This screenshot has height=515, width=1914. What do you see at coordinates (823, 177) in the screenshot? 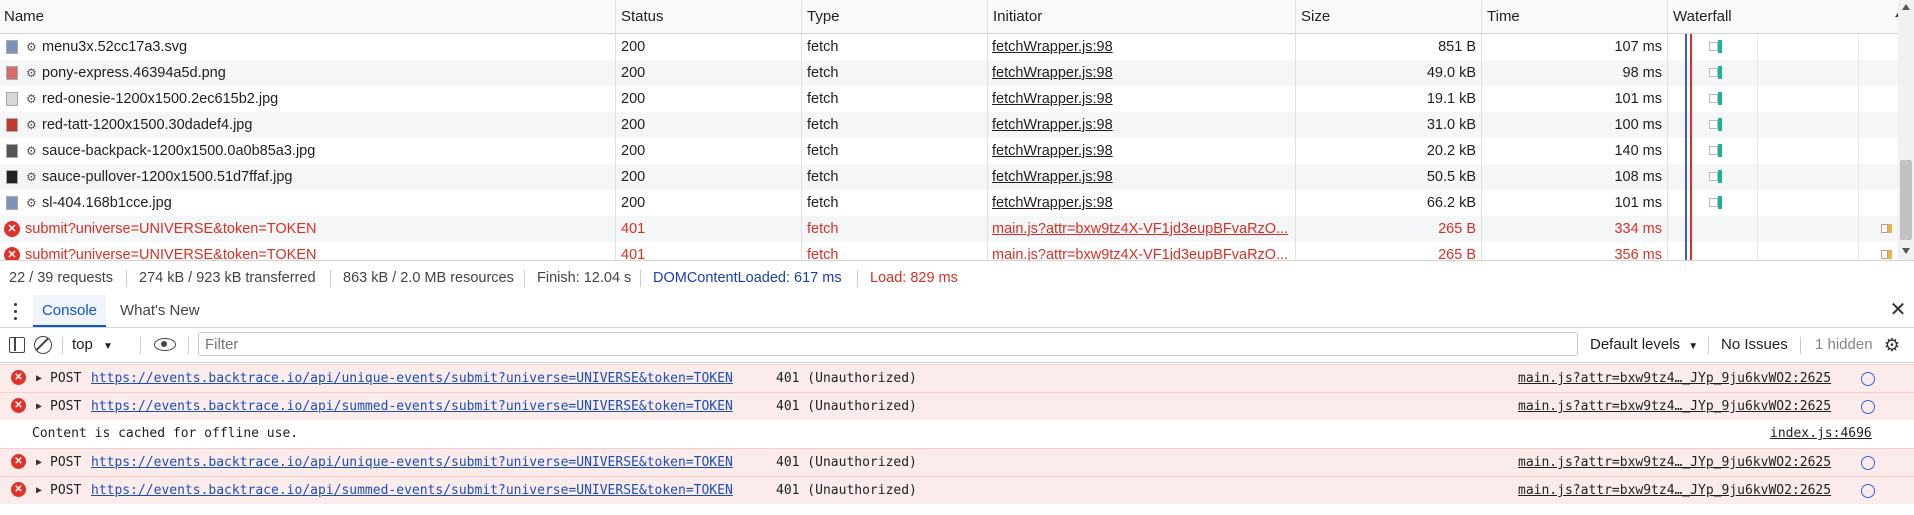
I see `request-type: fetch` at bounding box center [823, 177].